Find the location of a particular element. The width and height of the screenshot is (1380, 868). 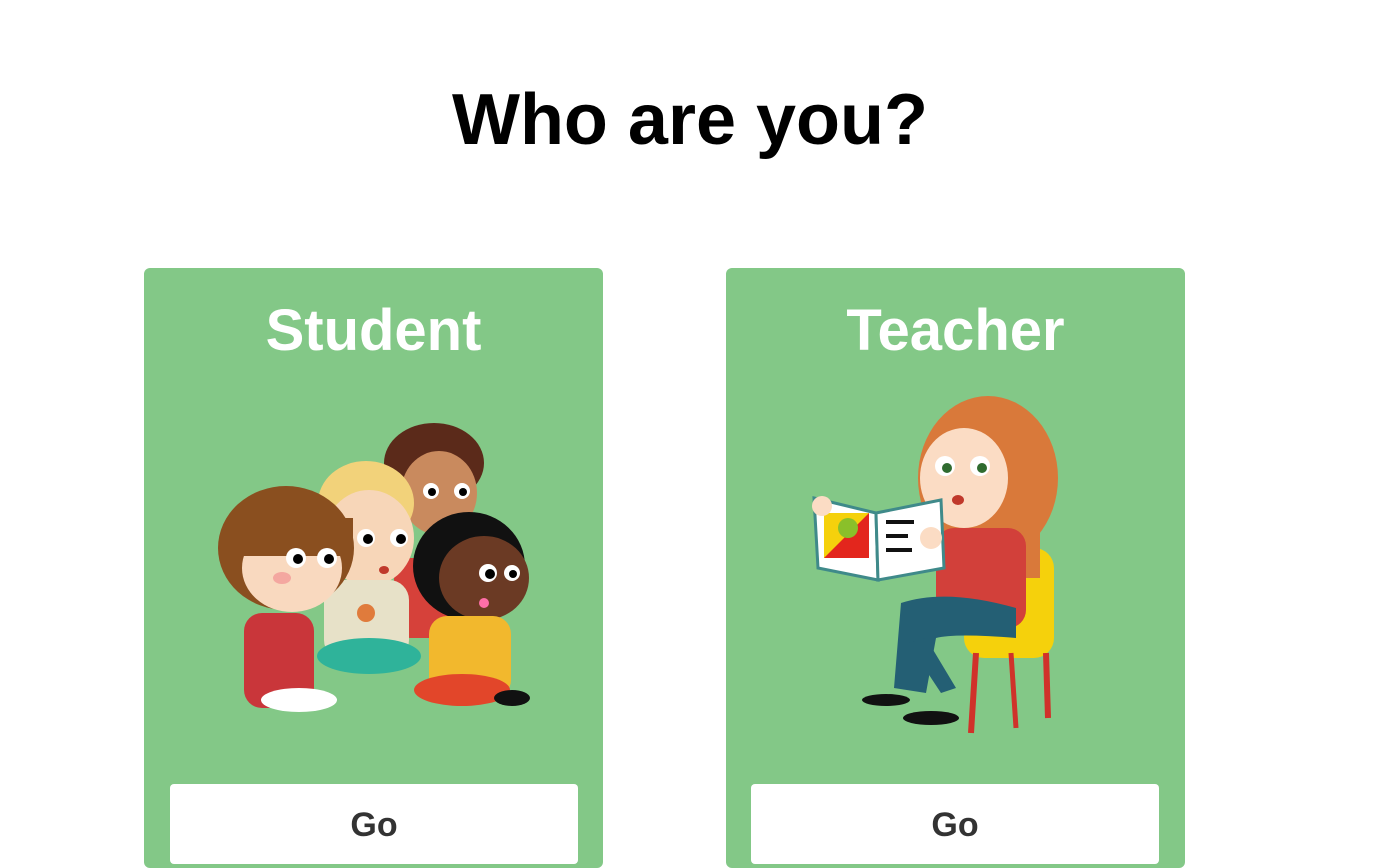

student-card-title: Student is located at coordinates (373, 330).